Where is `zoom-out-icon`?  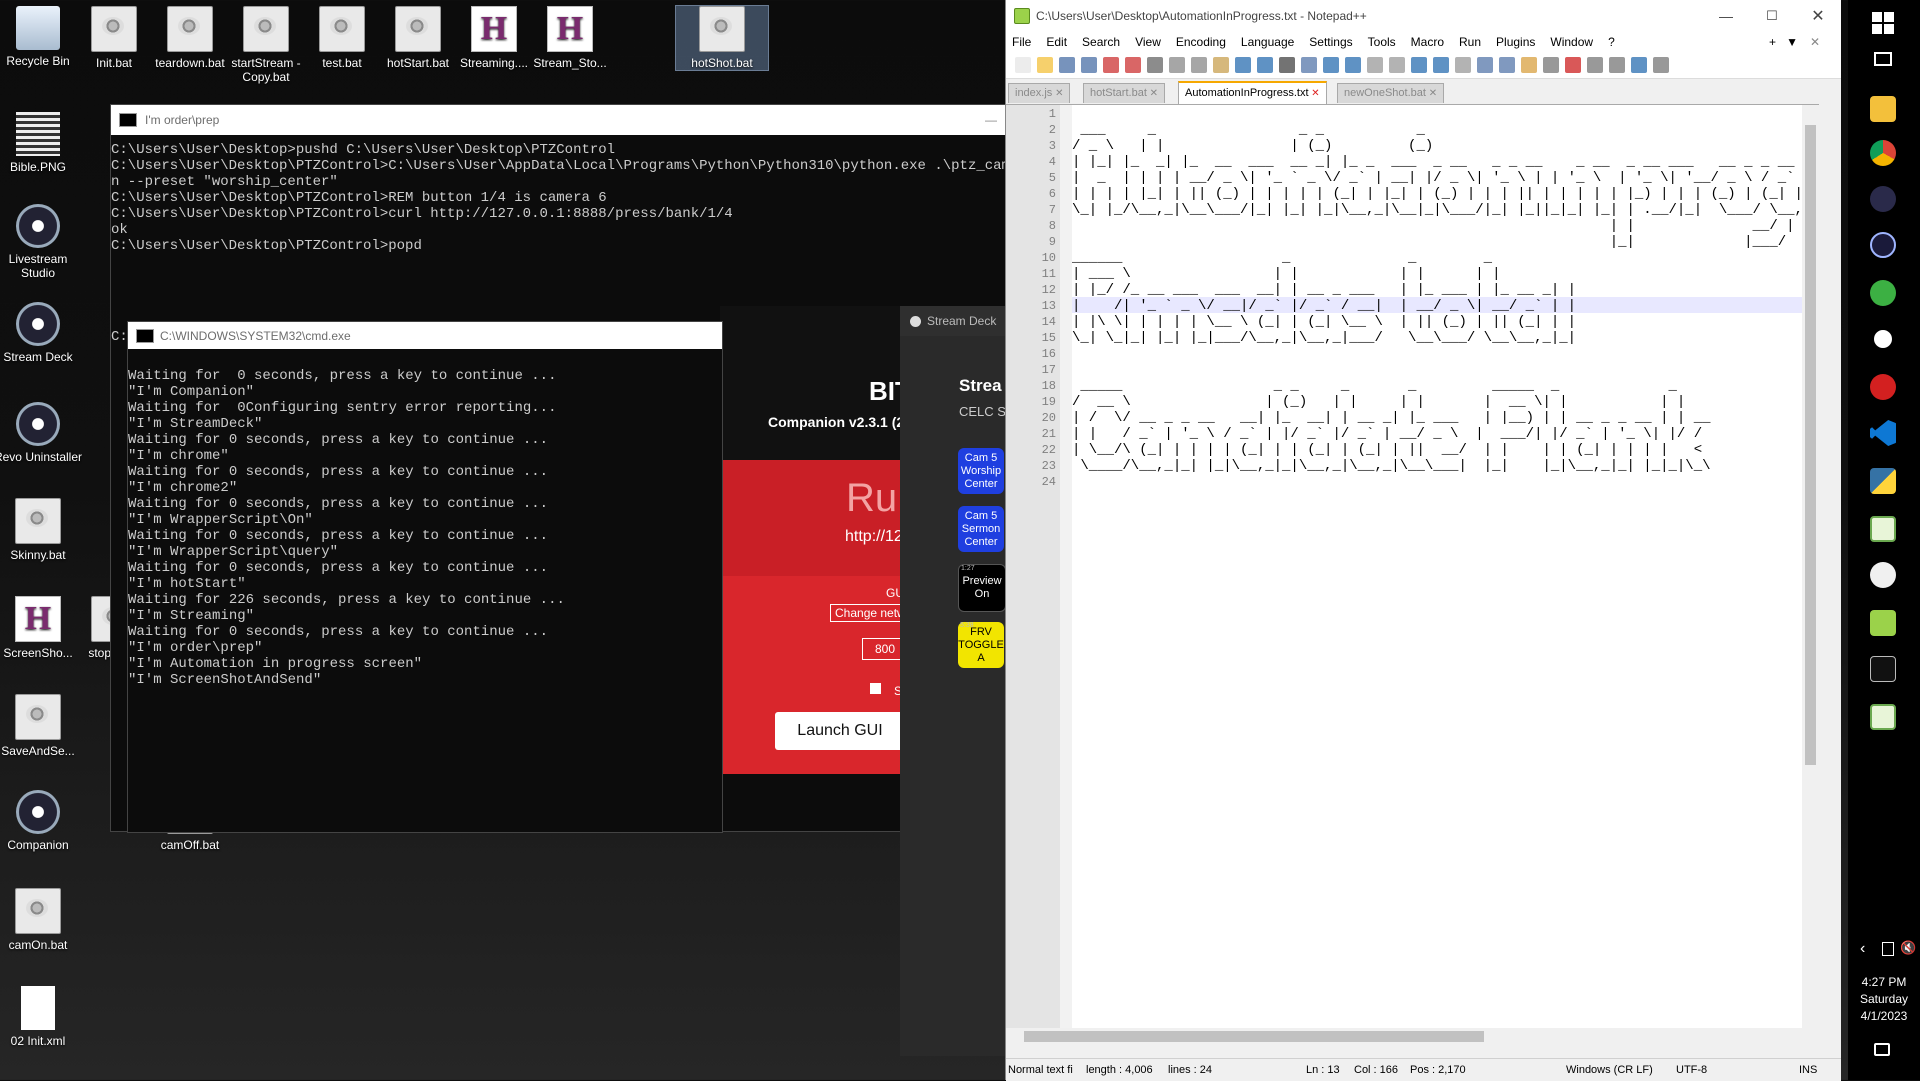
zoom-out-icon is located at coordinates (1353, 65).